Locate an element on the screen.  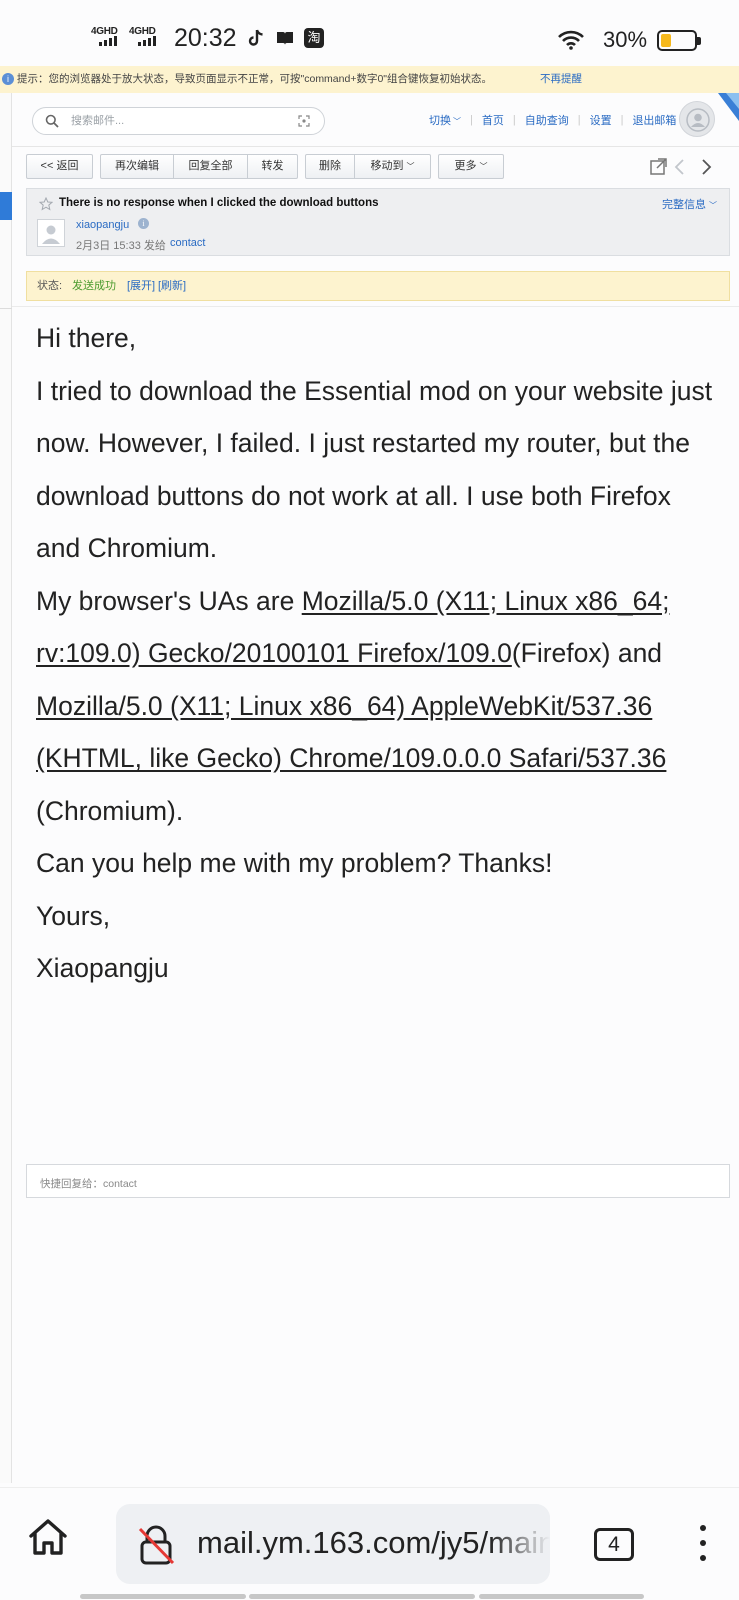
book-icon is located at coordinates (285, 38).